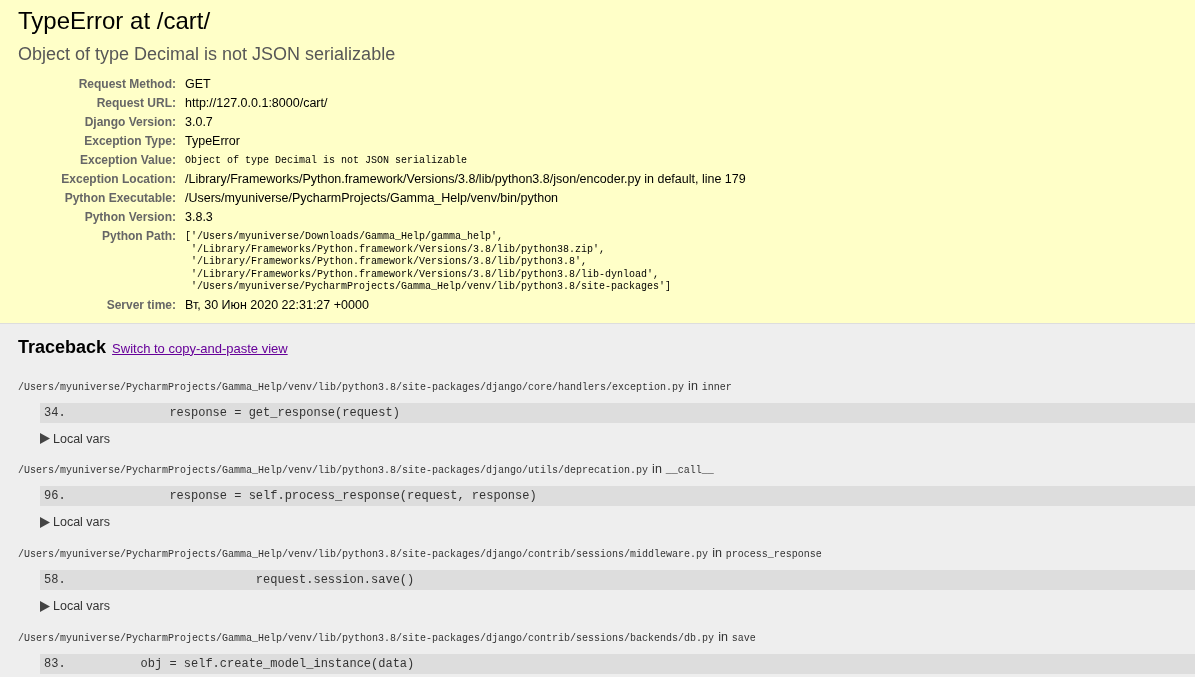 The height and width of the screenshot is (677, 1195). Describe the element at coordinates (120, 198) in the screenshot. I see `meta-label: Python Executable:` at that location.